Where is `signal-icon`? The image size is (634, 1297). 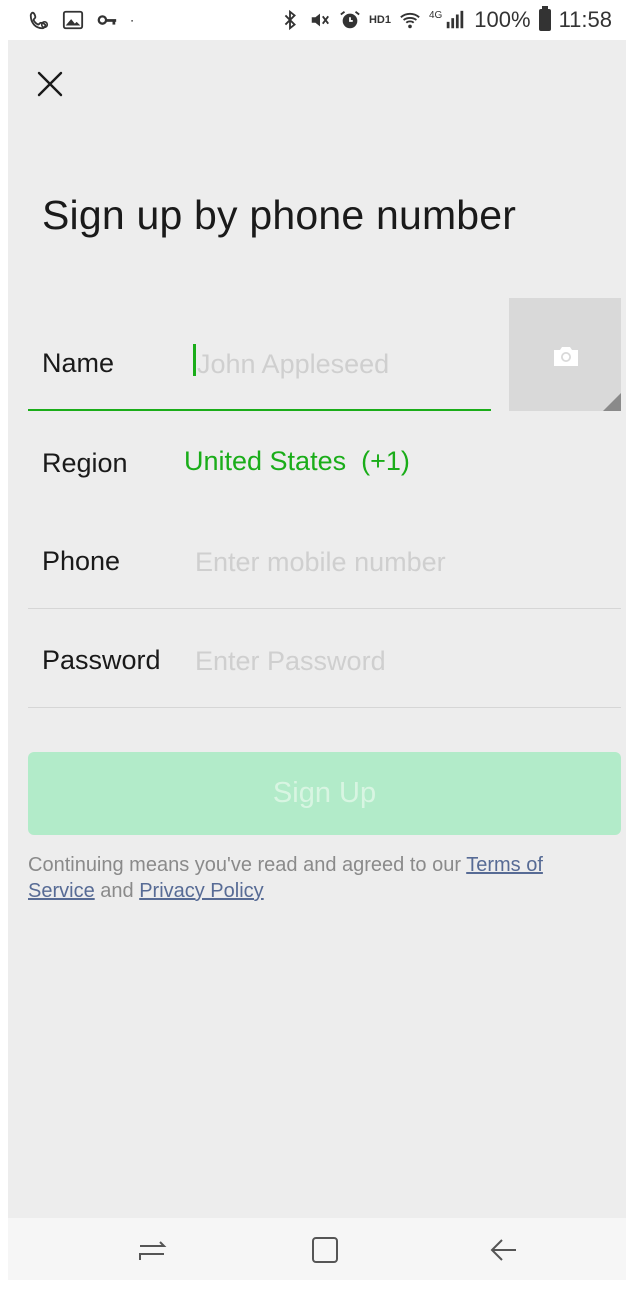 signal-icon is located at coordinates (455, 19).